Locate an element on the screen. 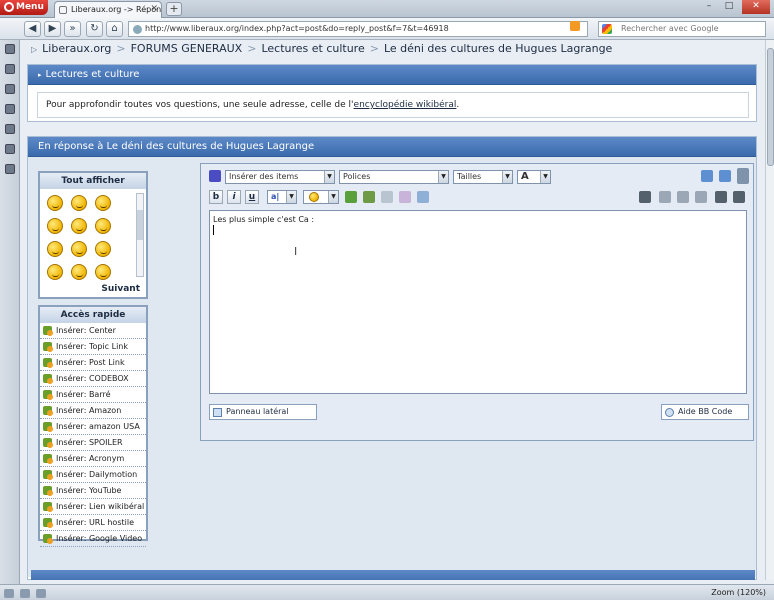 The height and width of the screenshot is (600, 774). add-panel-icon is located at coordinates (10, 169).